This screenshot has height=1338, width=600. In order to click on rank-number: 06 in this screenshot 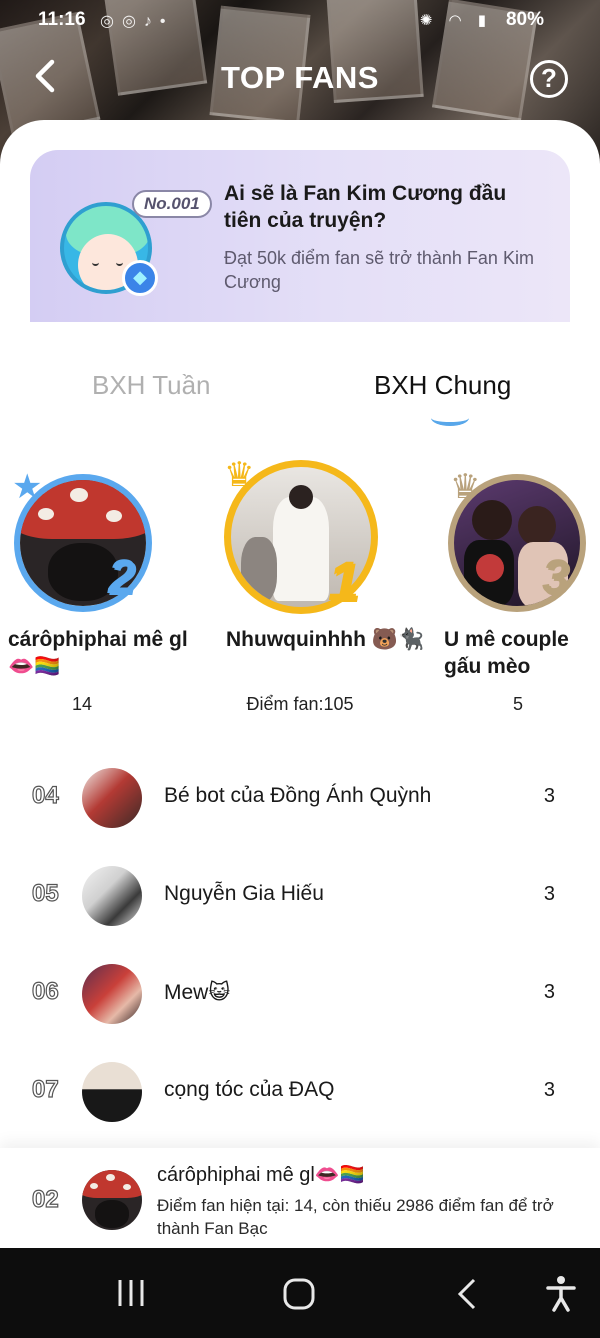, I will do `click(45, 991)`.